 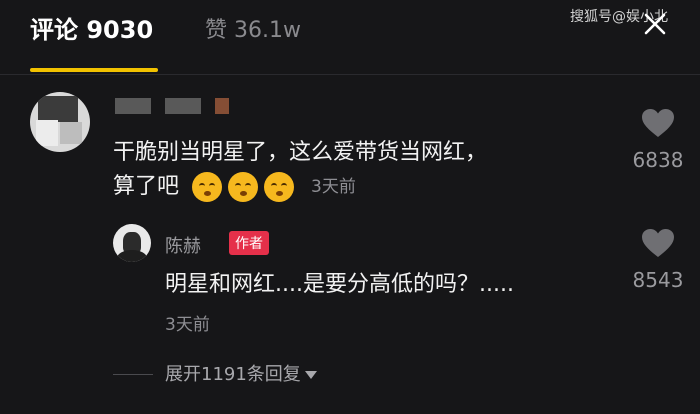 I want to click on avatar, so click(x=60, y=122).